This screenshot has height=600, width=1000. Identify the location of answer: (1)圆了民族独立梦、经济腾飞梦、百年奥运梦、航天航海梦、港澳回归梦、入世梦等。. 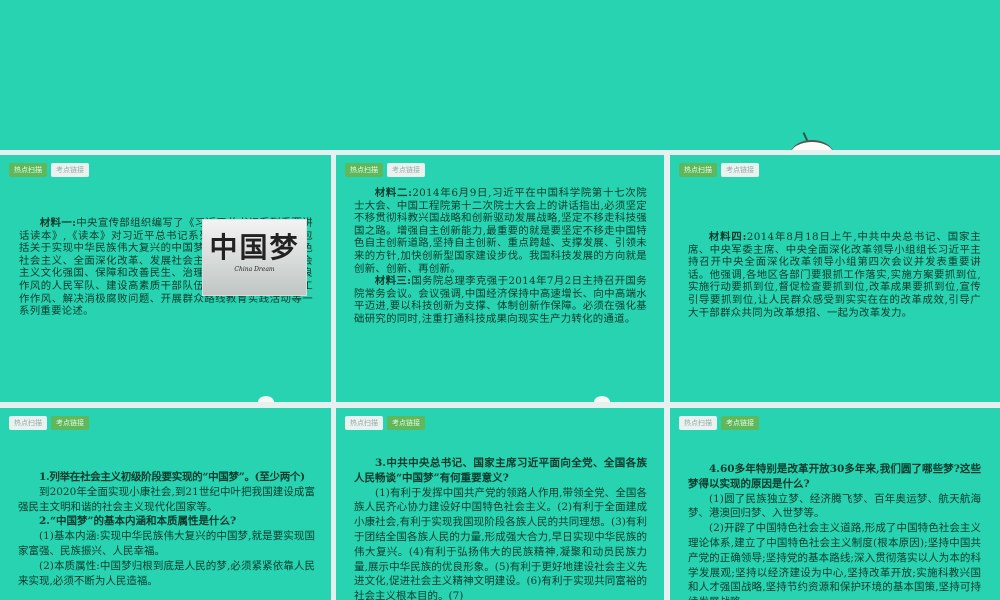
(834, 506).